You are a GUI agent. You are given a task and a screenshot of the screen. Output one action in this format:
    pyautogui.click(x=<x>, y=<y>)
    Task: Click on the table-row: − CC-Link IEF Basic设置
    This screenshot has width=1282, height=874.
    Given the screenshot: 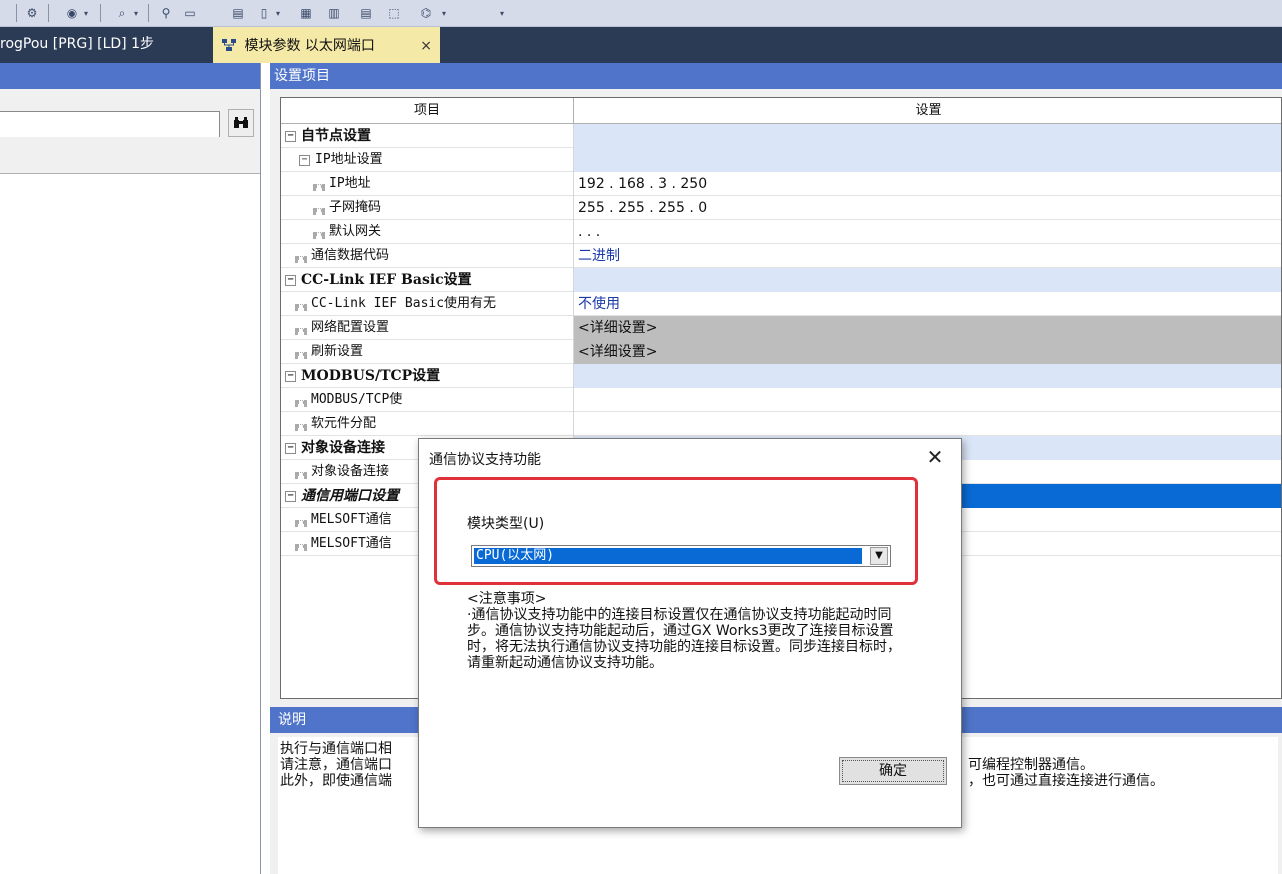 What is the action you would take?
    pyautogui.click(x=781, y=280)
    